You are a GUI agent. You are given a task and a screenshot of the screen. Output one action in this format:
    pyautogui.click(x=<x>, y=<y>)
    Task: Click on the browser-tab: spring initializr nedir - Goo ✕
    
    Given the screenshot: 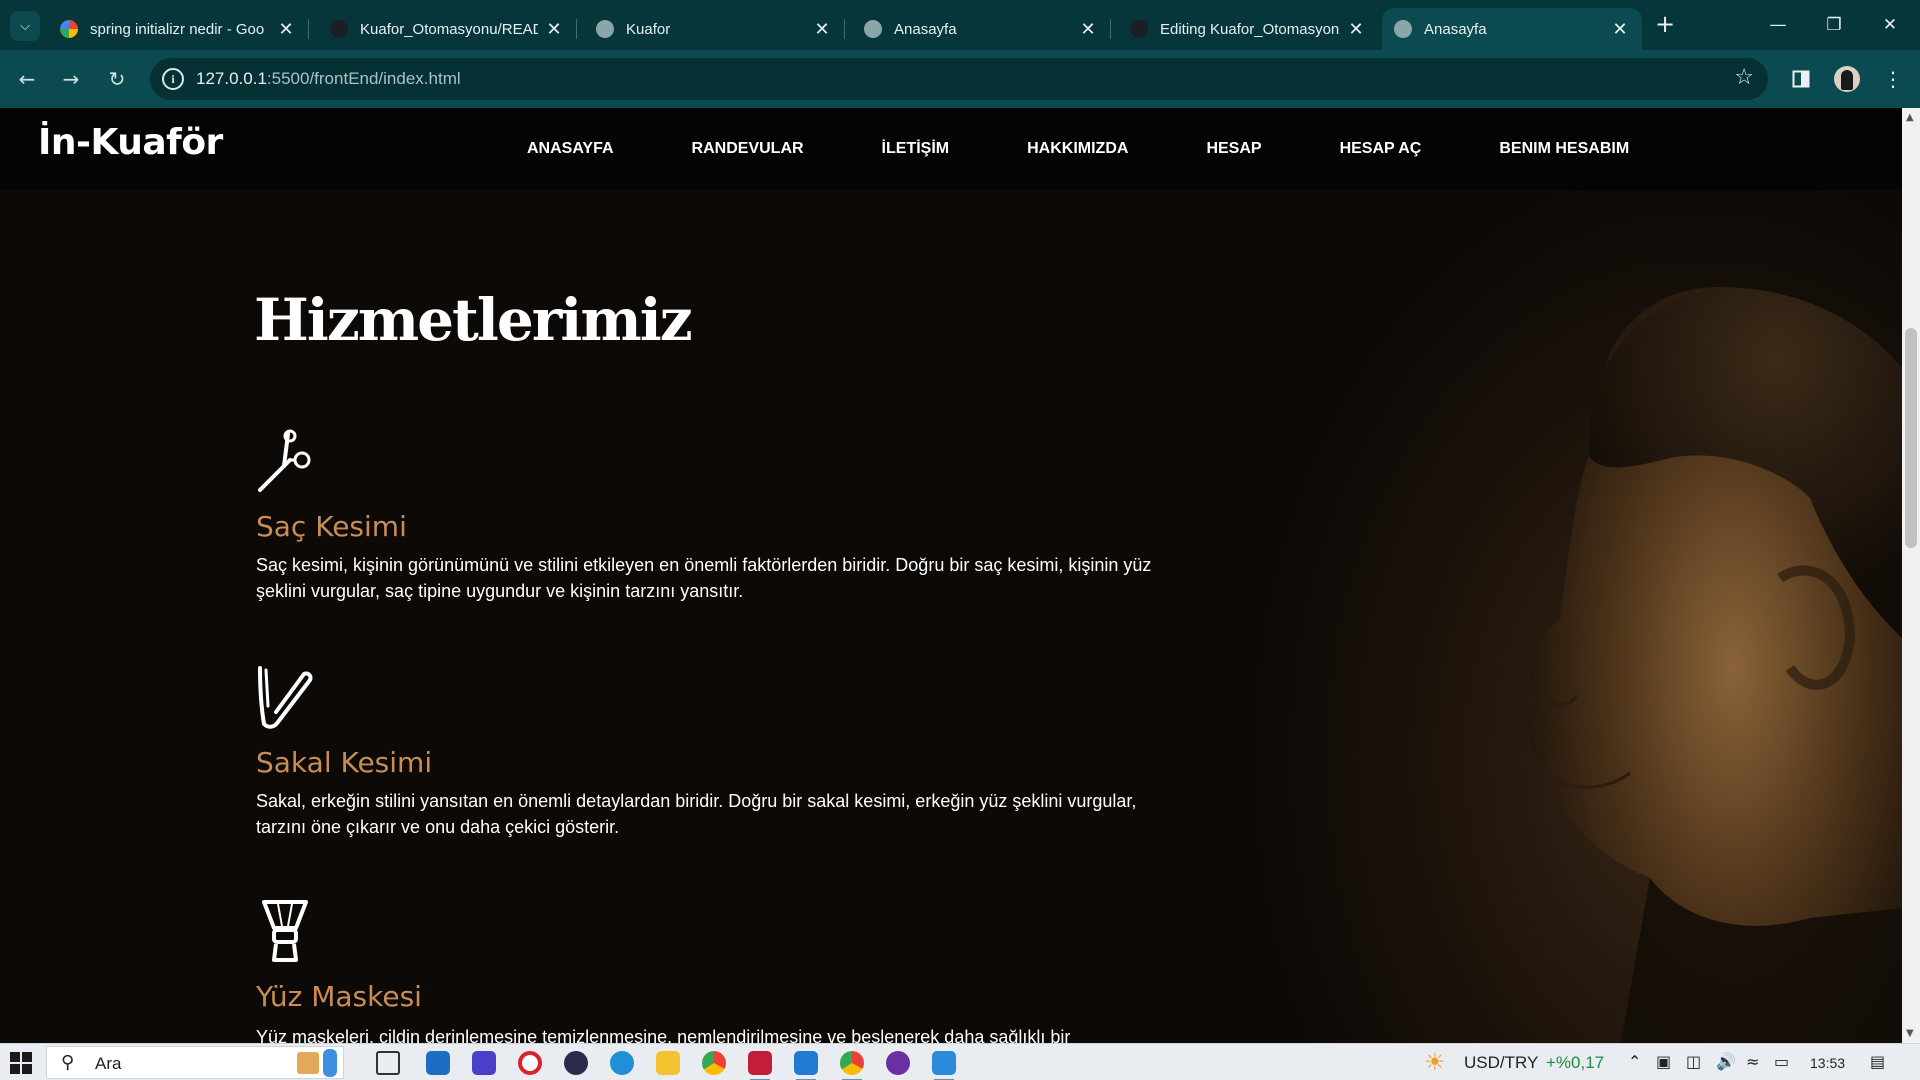 What is the action you would take?
    pyautogui.click(x=178, y=29)
    